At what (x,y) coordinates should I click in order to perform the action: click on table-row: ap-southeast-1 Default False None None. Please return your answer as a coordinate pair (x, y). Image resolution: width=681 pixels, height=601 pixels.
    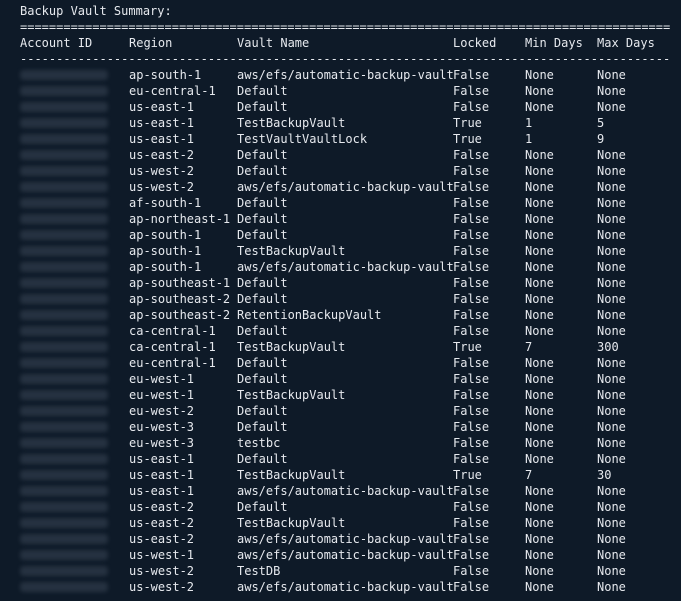
    Looking at the image, I should click on (350, 283).